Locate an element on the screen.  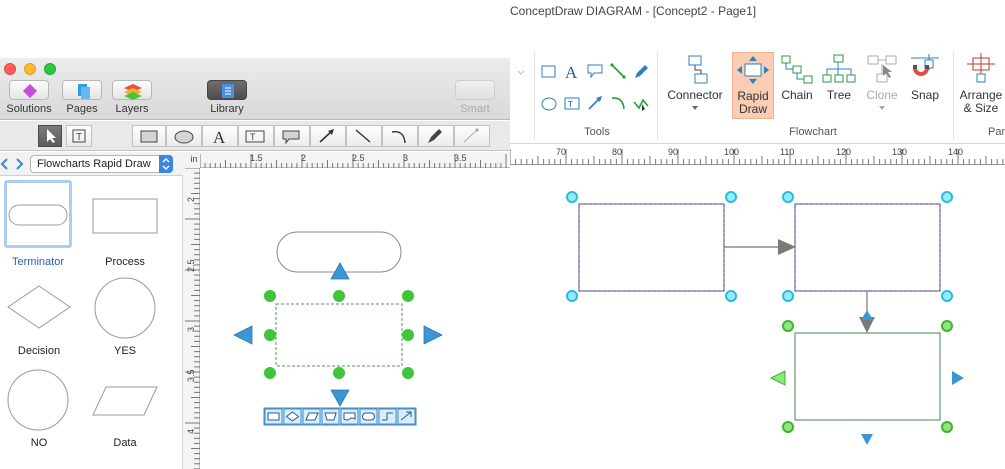
pages-label: Pages is located at coordinates (82, 109).